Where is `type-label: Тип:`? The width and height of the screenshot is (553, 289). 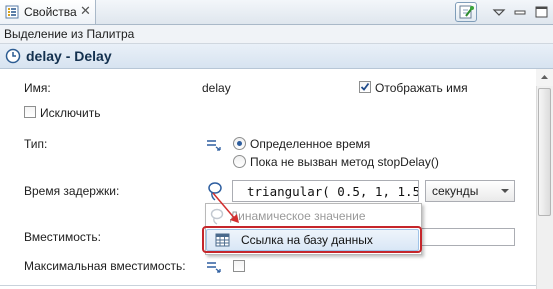 type-label: Тип: is located at coordinates (36, 144).